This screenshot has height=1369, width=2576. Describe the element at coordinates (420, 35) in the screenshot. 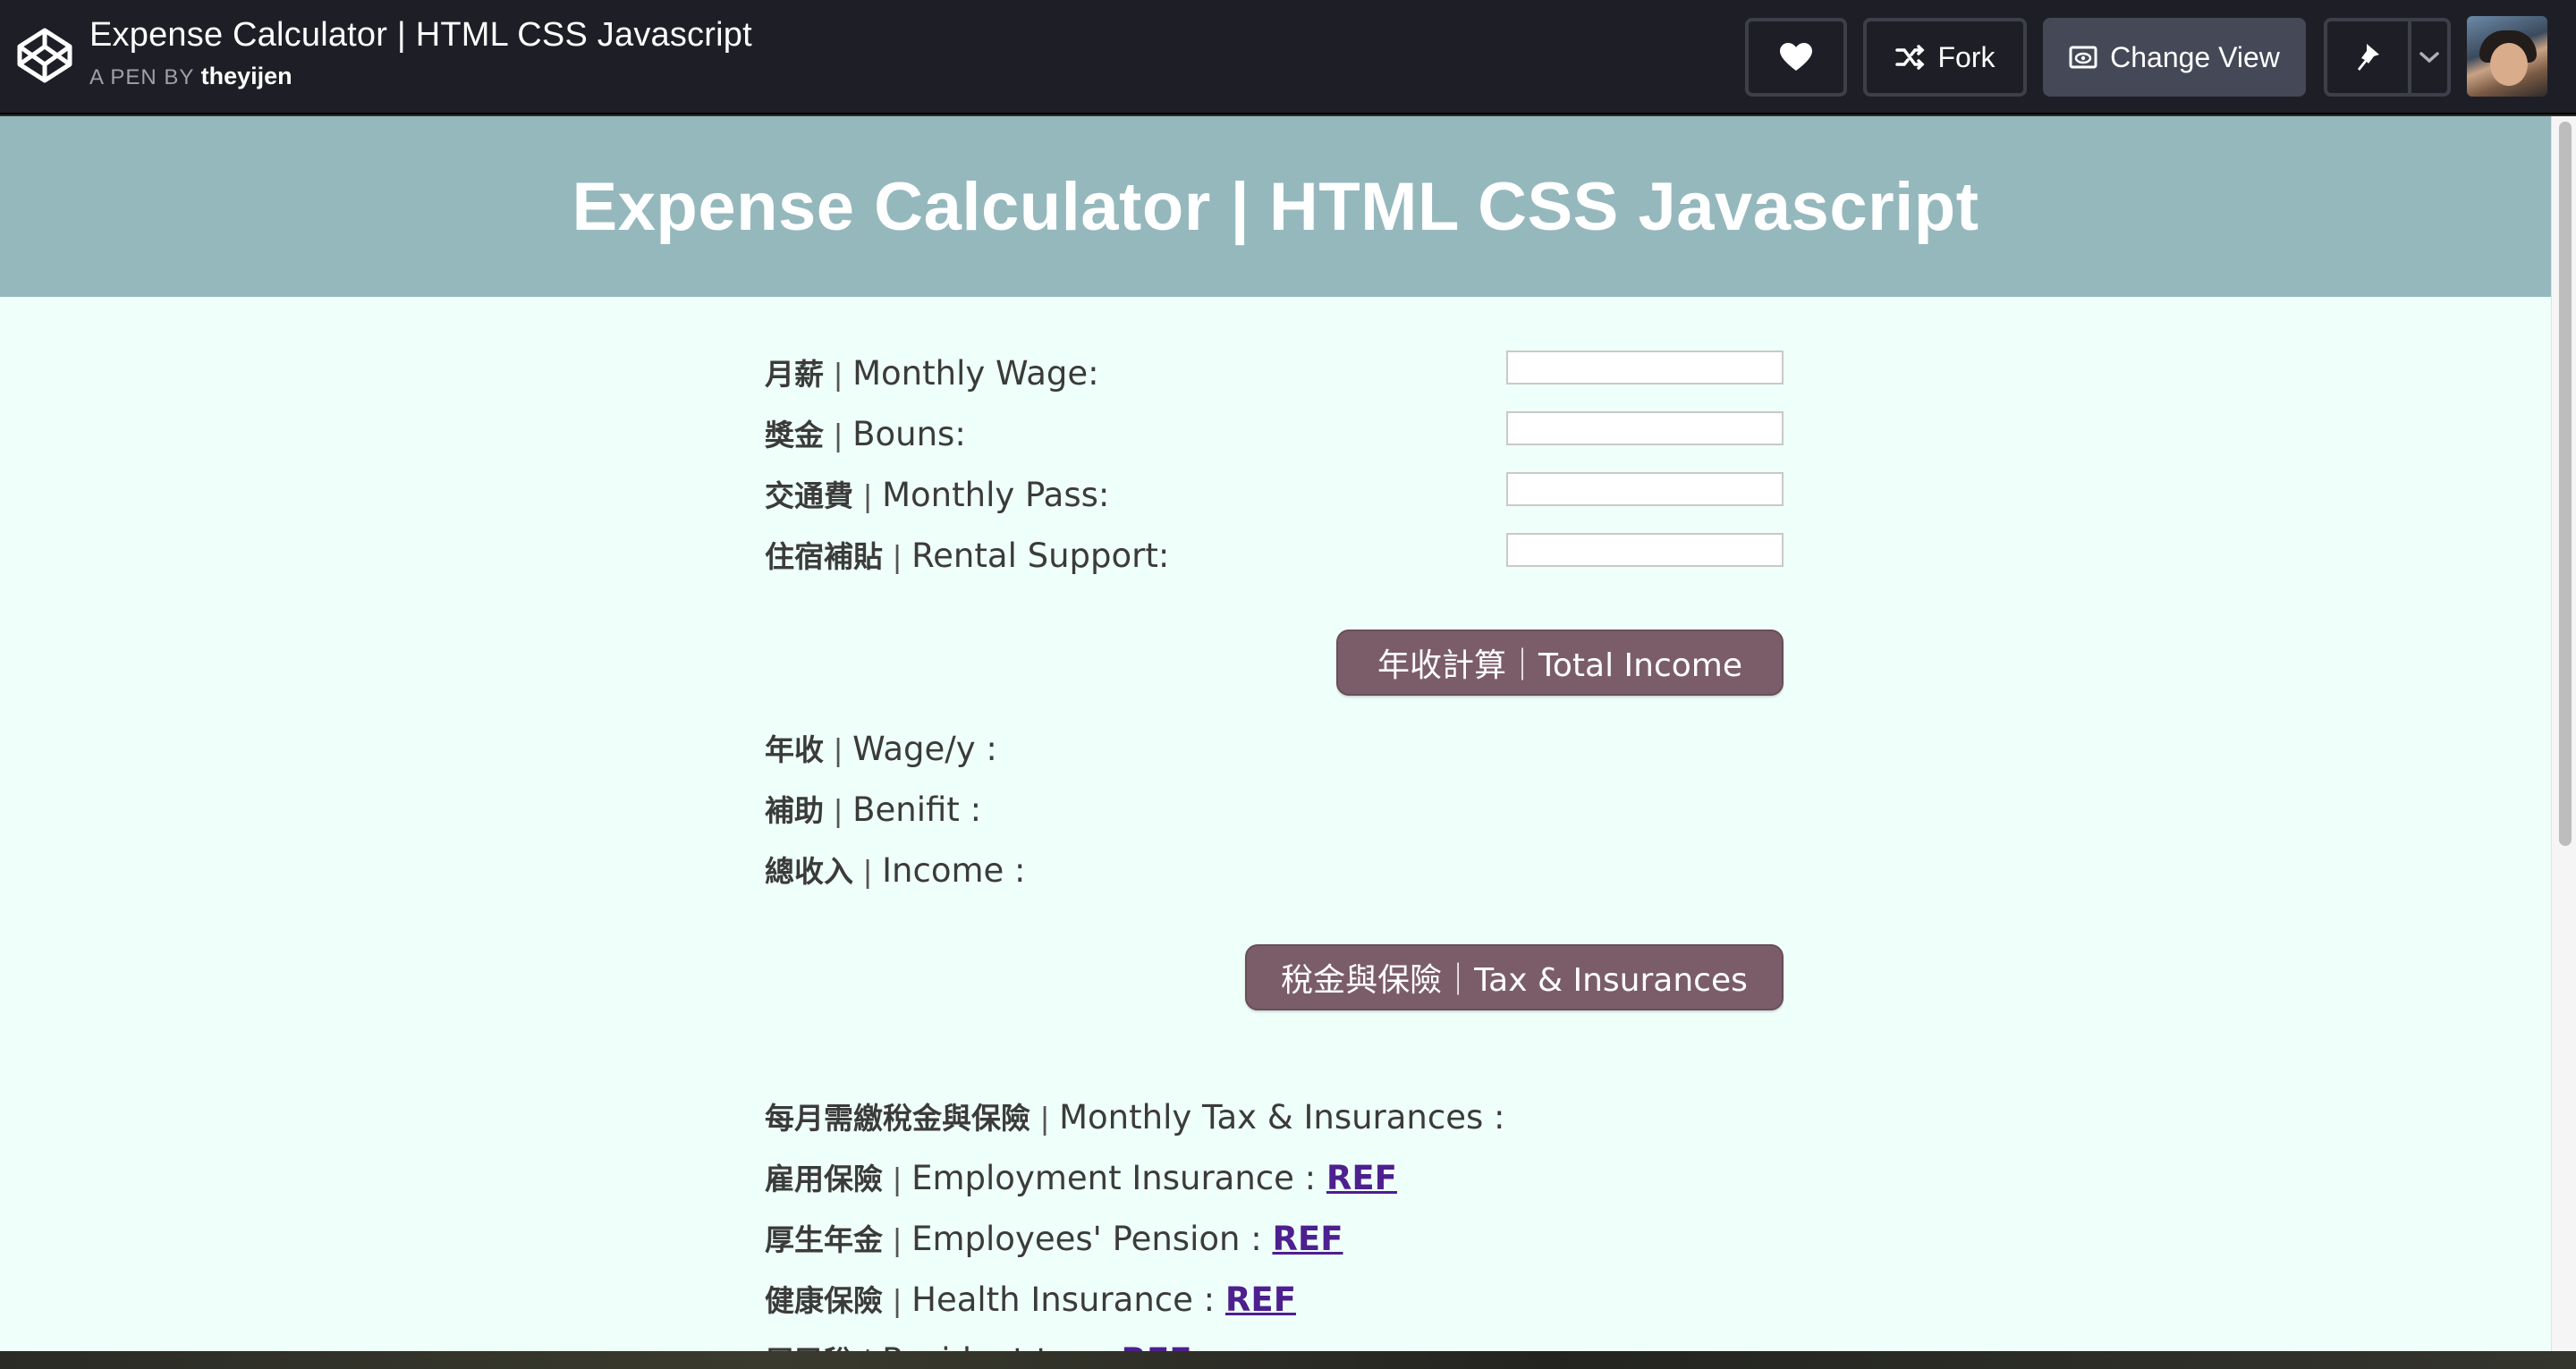

I see `pen-title: Expense Calculator | HTML CSS Javascript` at that location.